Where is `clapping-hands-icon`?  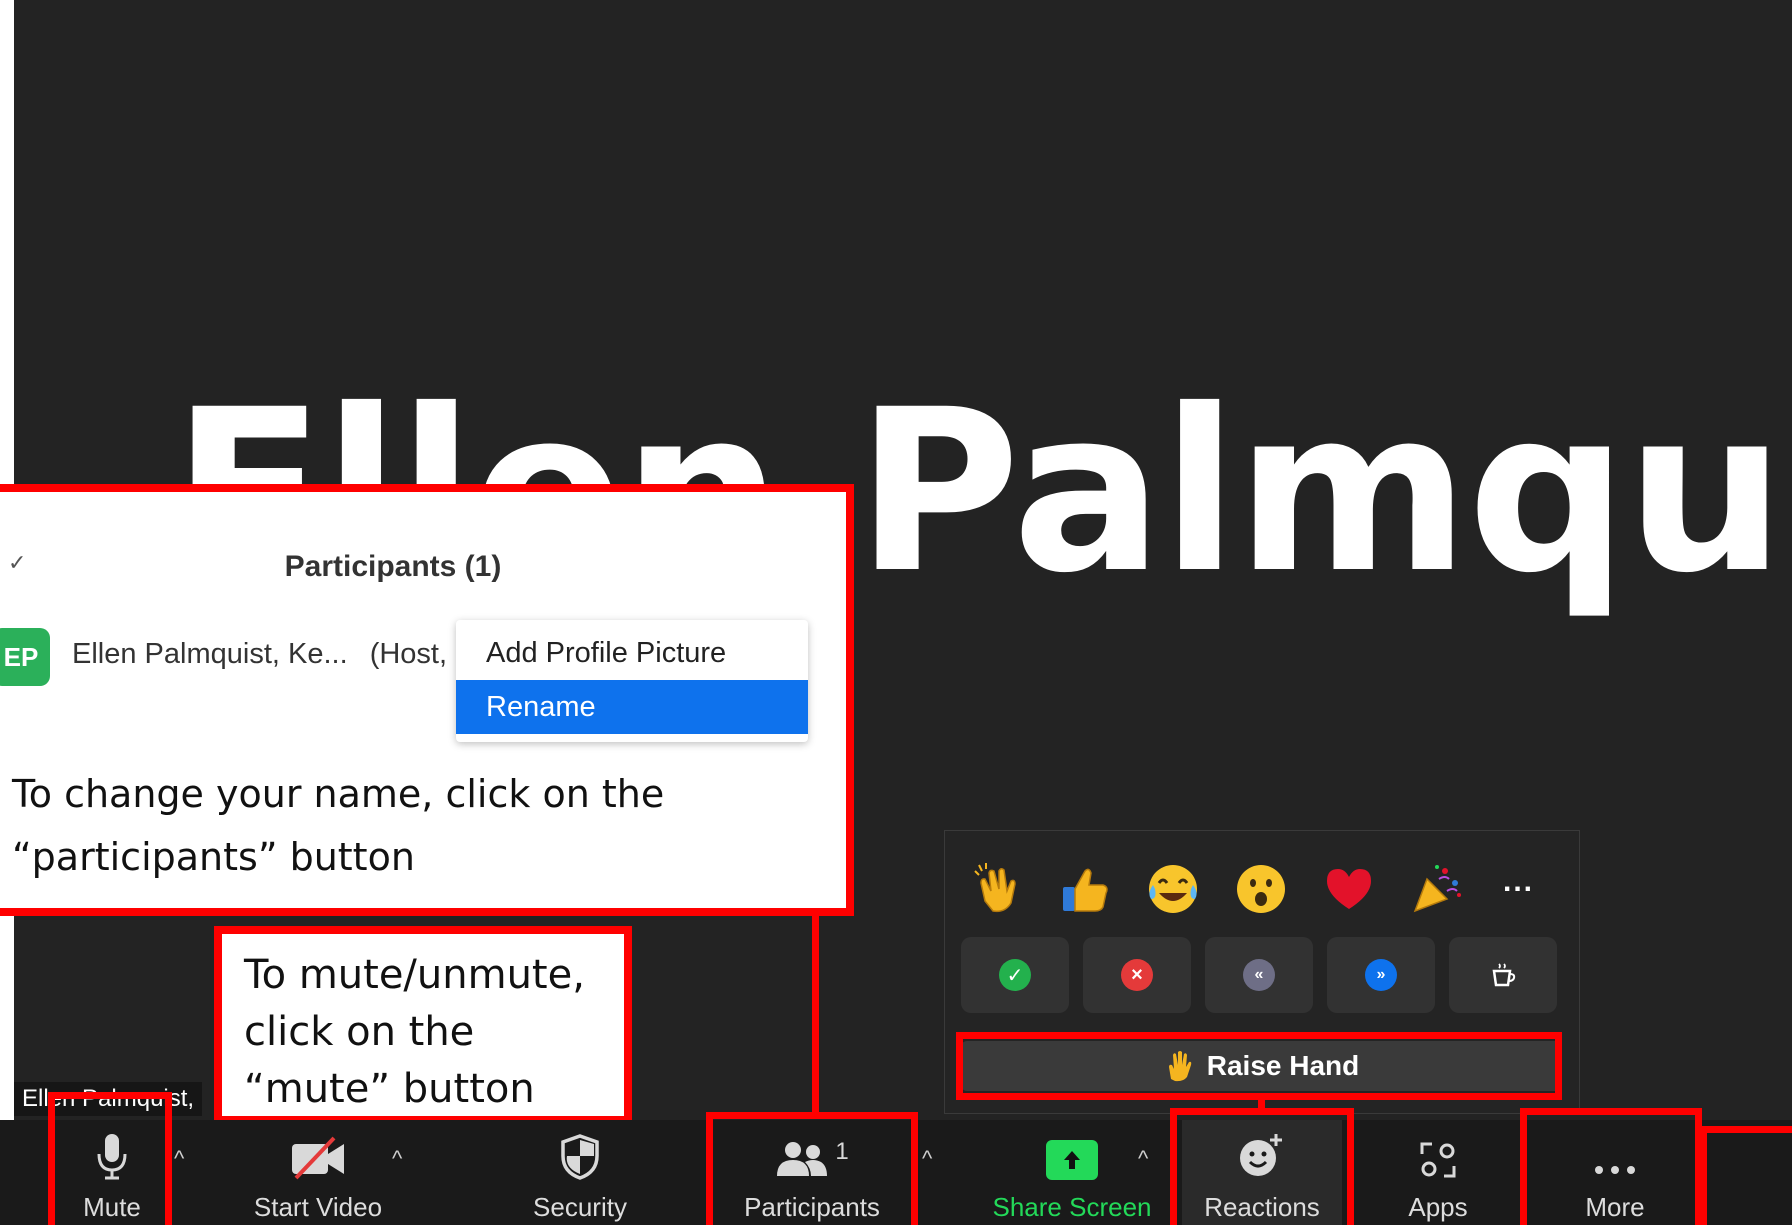 clapping-hands-icon is located at coordinates (999, 889).